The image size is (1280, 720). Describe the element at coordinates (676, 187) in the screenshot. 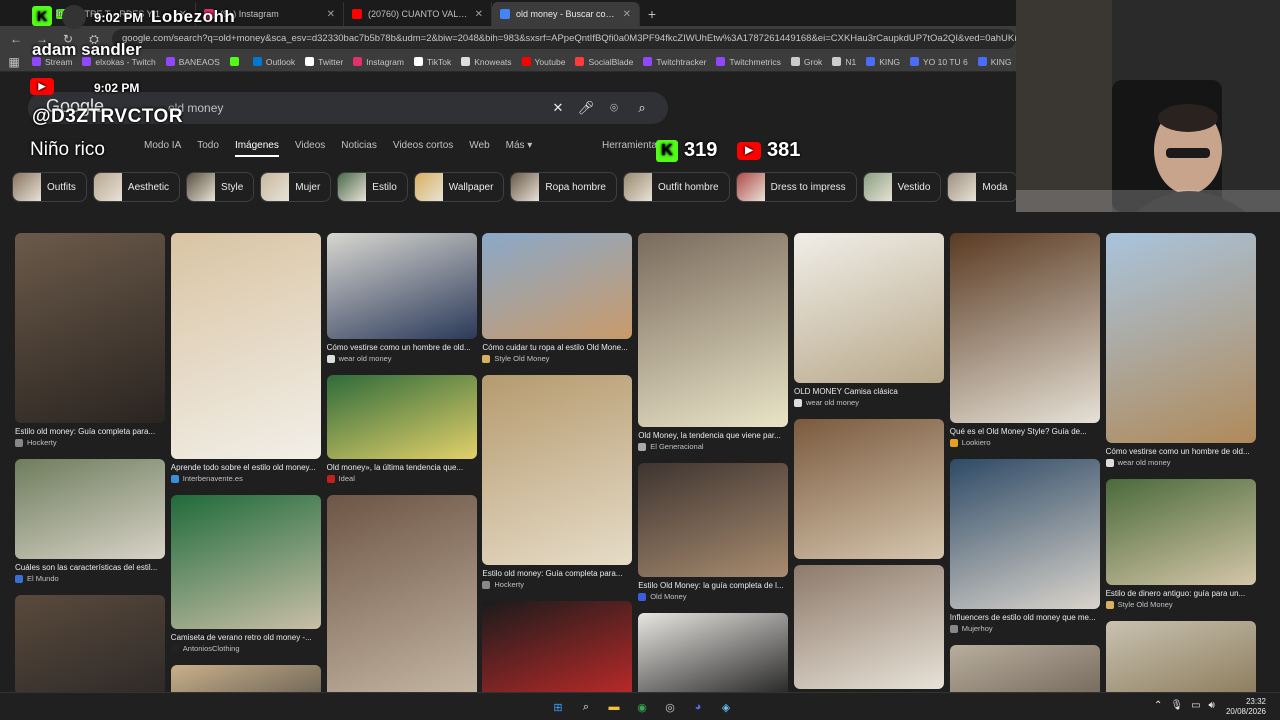

I see `chip-outfit-hombre: Outfit hombre` at that location.